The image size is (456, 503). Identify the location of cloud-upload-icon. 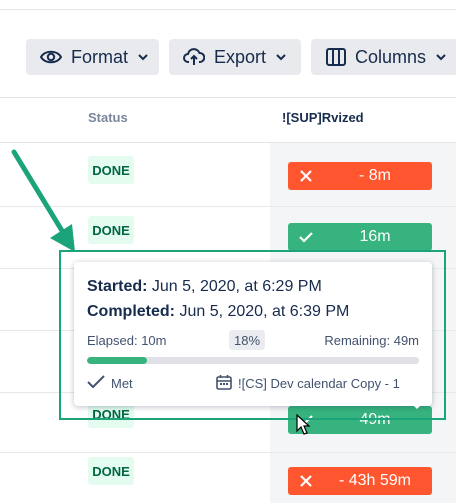
(194, 57).